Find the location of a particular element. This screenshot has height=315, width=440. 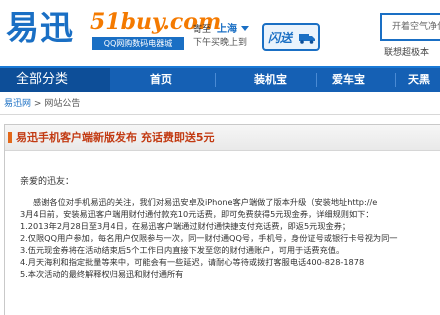

delivery-hint: 下午买晚上到 is located at coordinates (220, 43).